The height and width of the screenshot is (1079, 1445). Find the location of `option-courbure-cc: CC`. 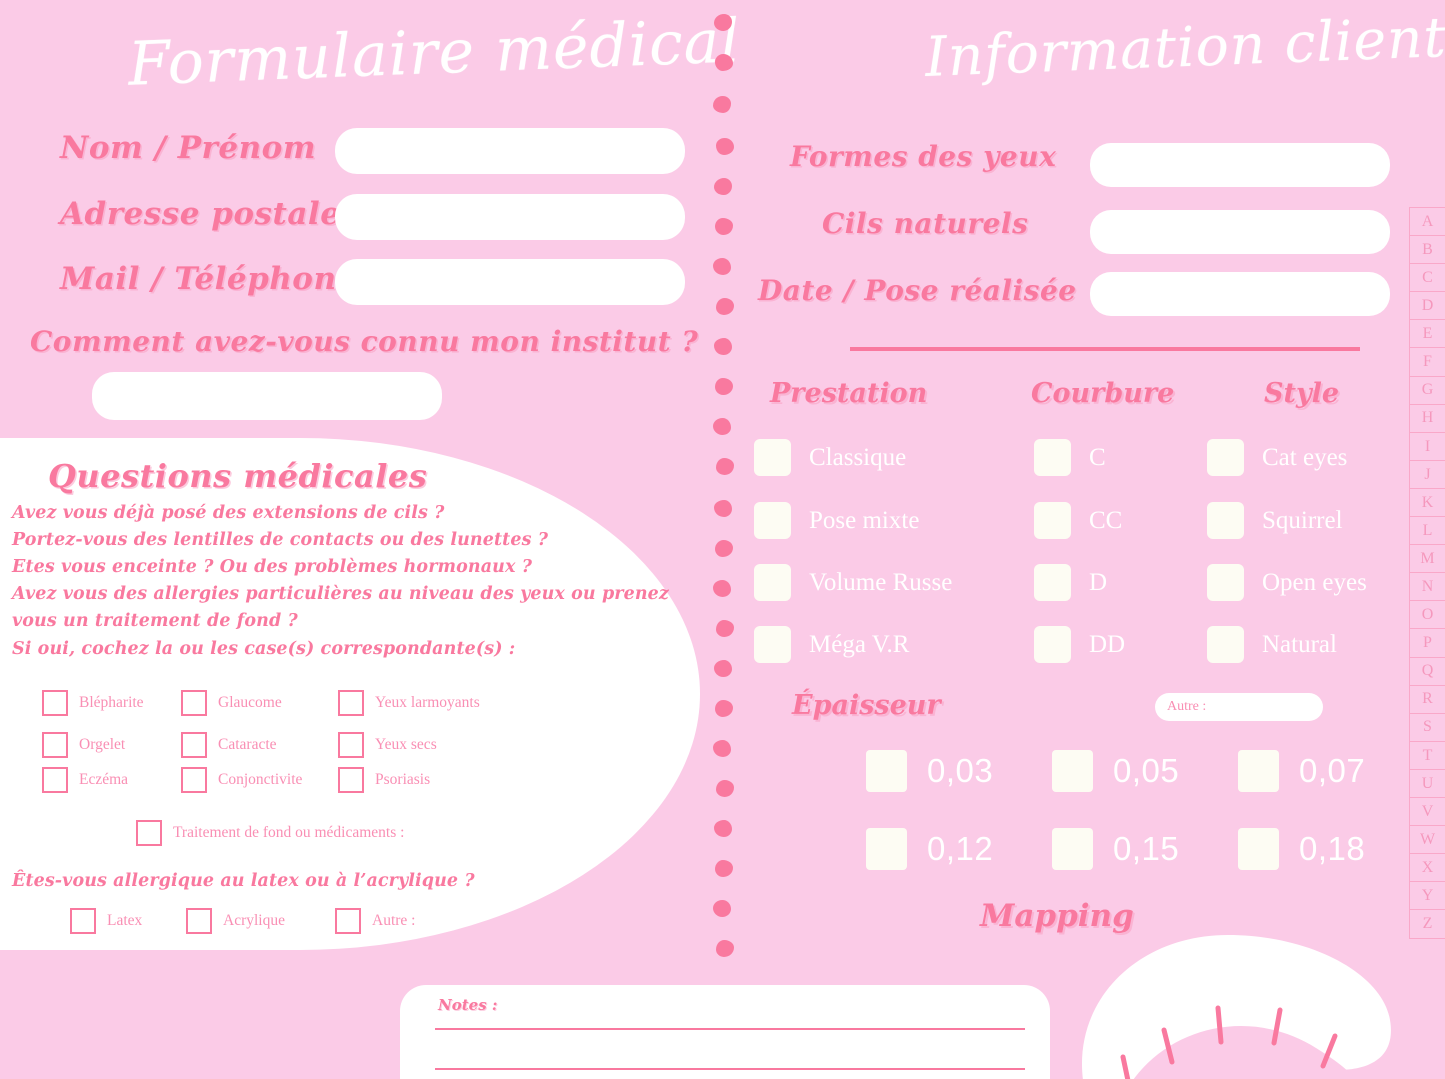

option-courbure-cc: CC is located at coordinates (1078, 520).